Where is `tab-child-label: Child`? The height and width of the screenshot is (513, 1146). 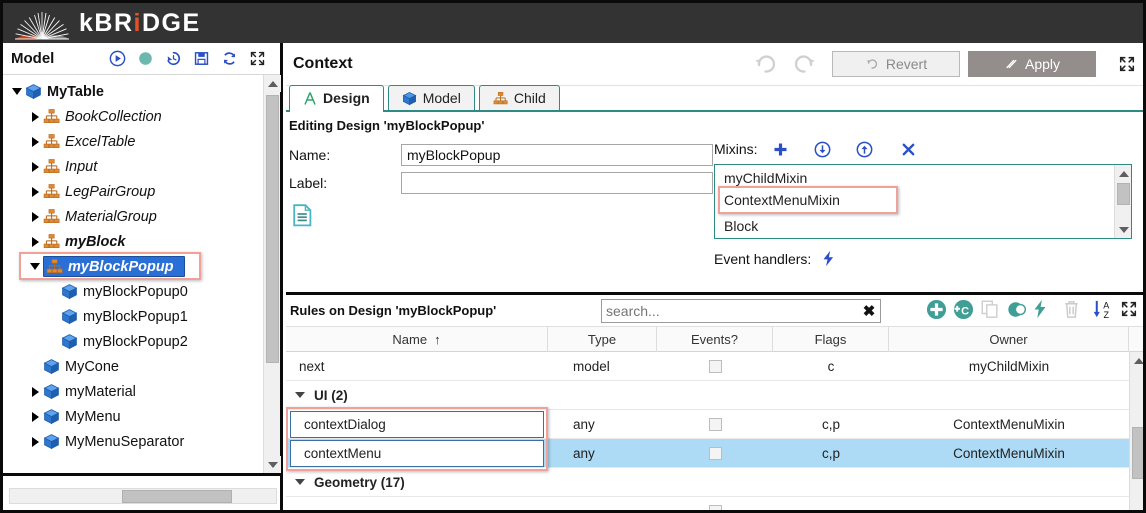 tab-child-label: Child is located at coordinates (529, 98).